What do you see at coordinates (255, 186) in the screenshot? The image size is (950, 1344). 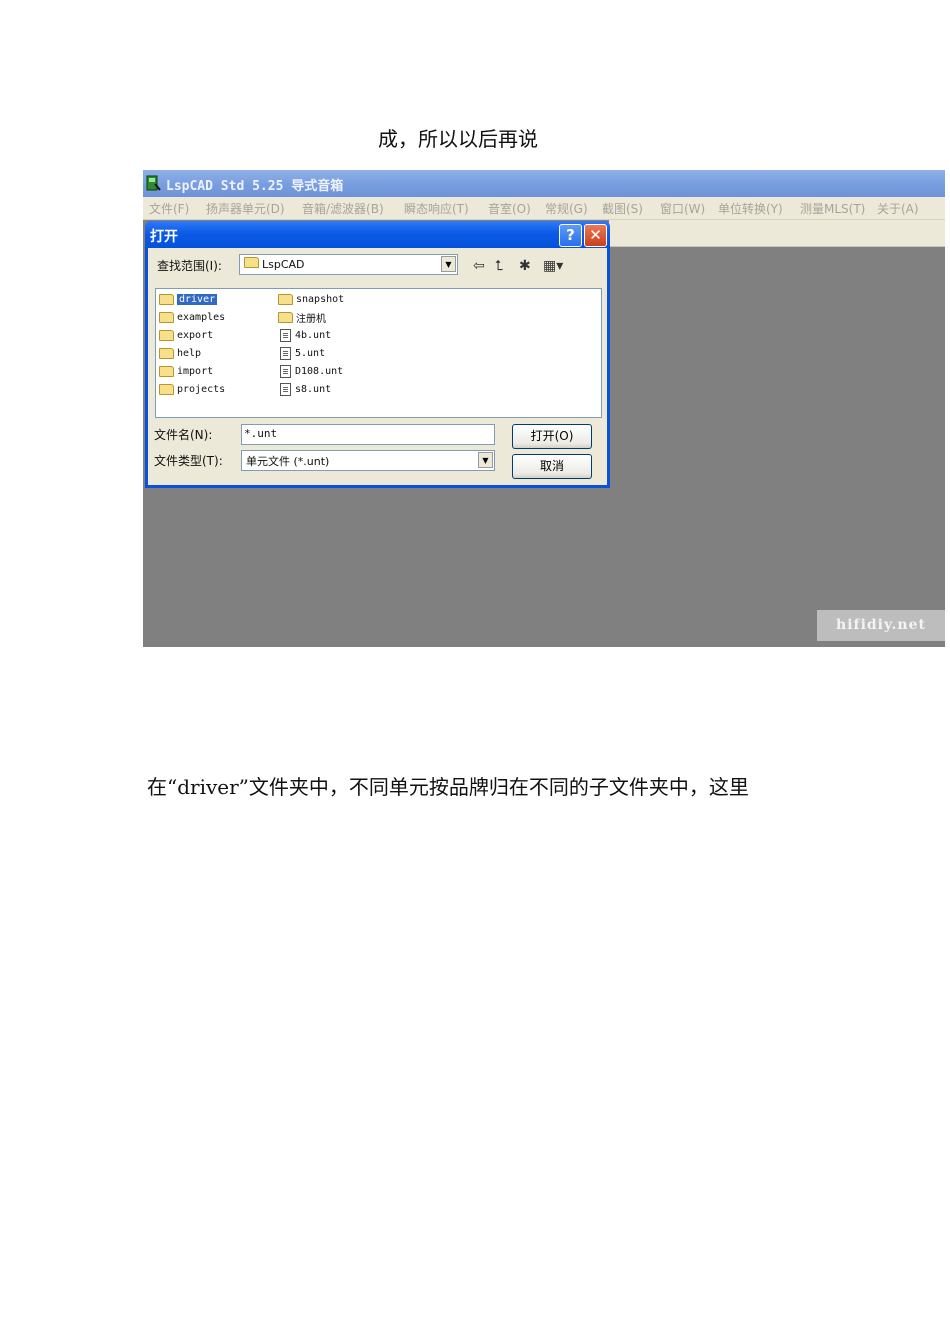 I see `app-title: LspCAD Std 5.25 导式音箱` at bounding box center [255, 186].